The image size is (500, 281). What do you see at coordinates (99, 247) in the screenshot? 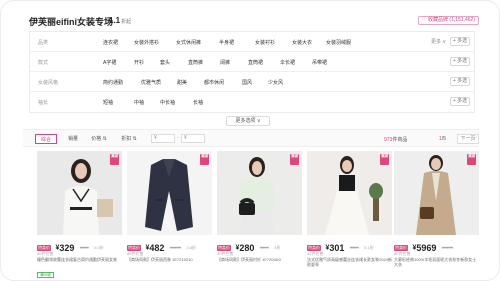
I see `discount: 5.0折` at bounding box center [99, 247].